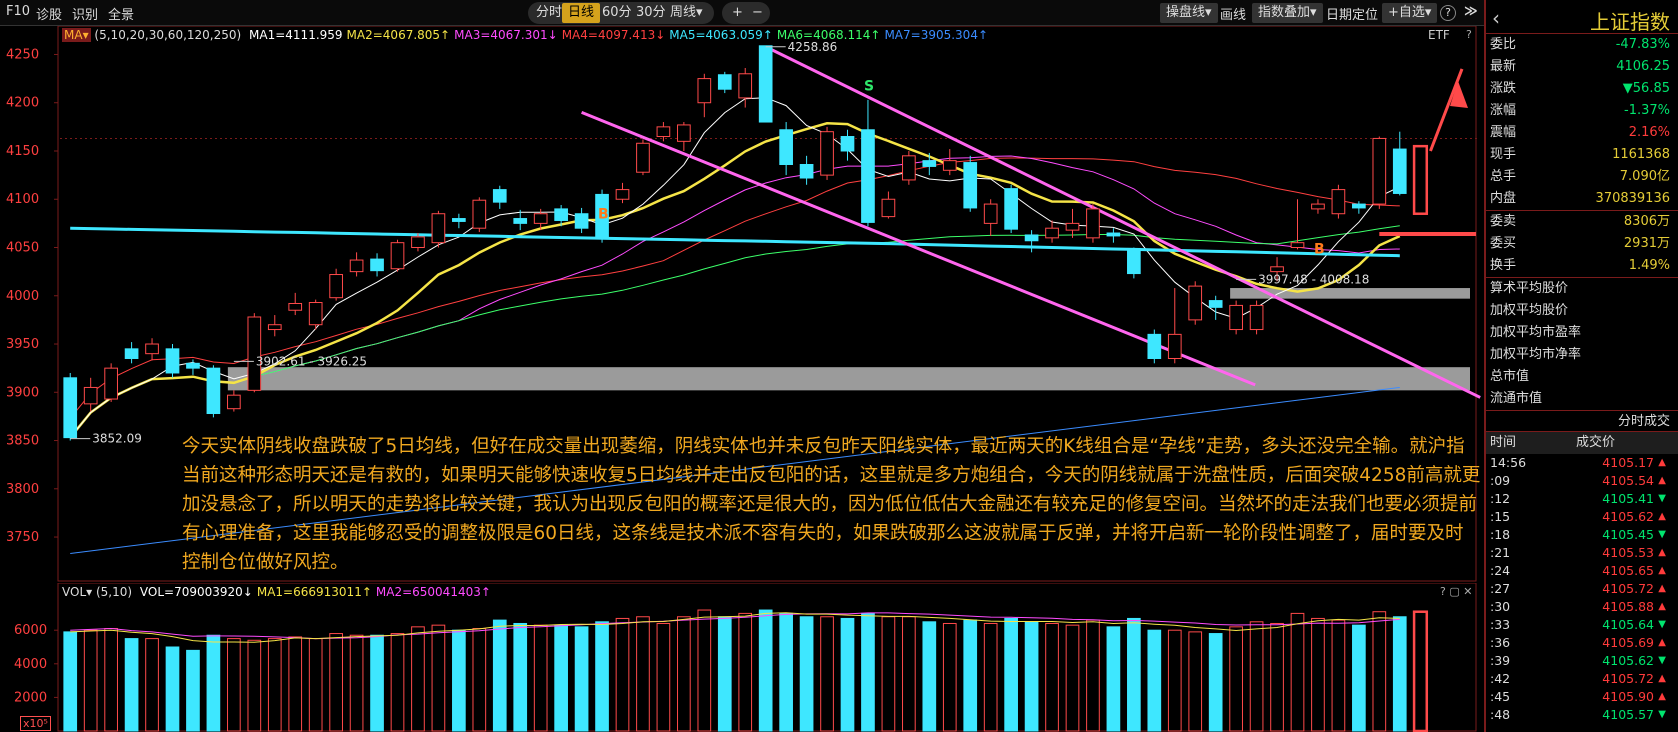  I want to click on diagnose-button: 诊股, so click(49, 13).